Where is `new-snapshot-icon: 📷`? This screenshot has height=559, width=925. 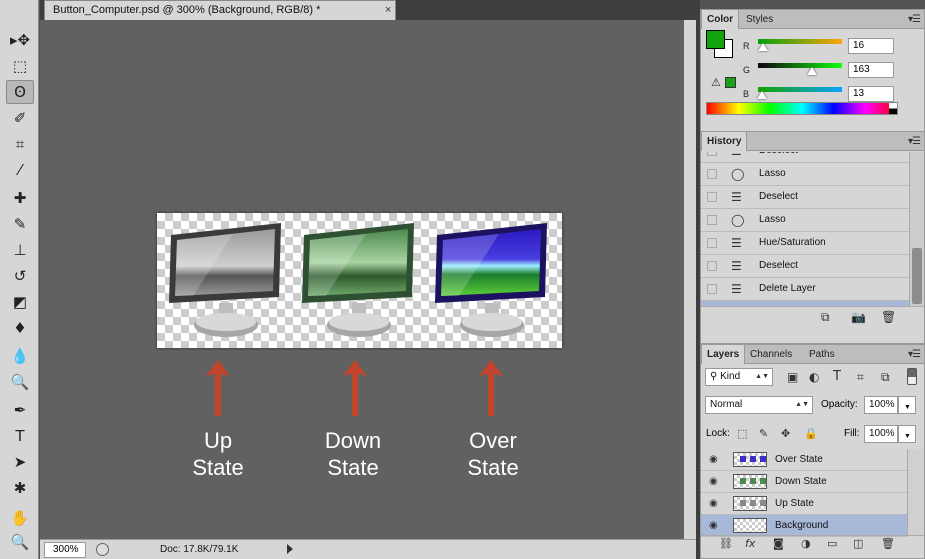 new-snapshot-icon: 📷 is located at coordinates (858, 317).